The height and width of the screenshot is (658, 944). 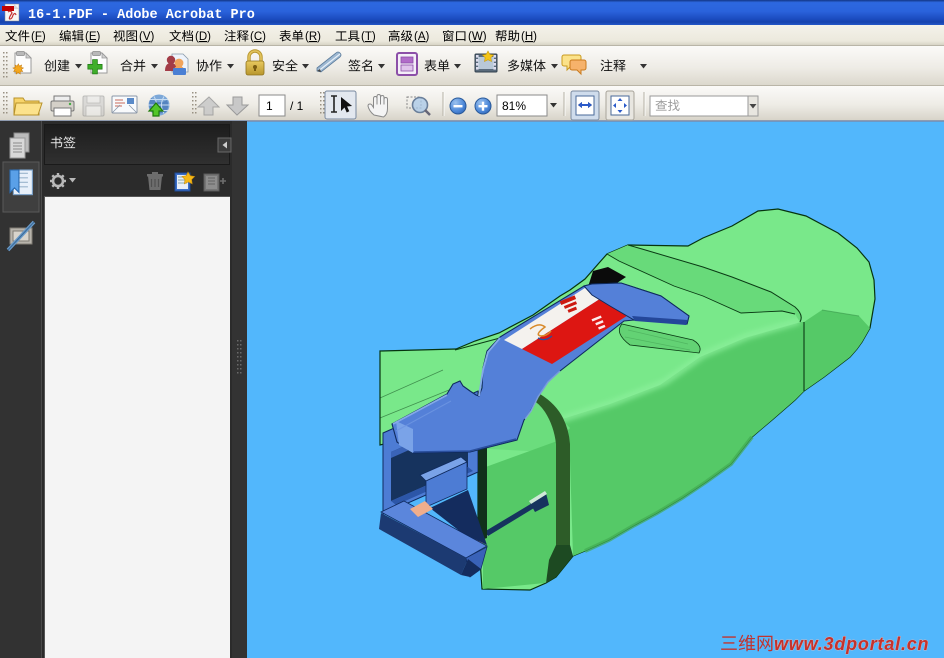 I want to click on svg-text: www.3dportal.cn, so click(x=851, y=644).